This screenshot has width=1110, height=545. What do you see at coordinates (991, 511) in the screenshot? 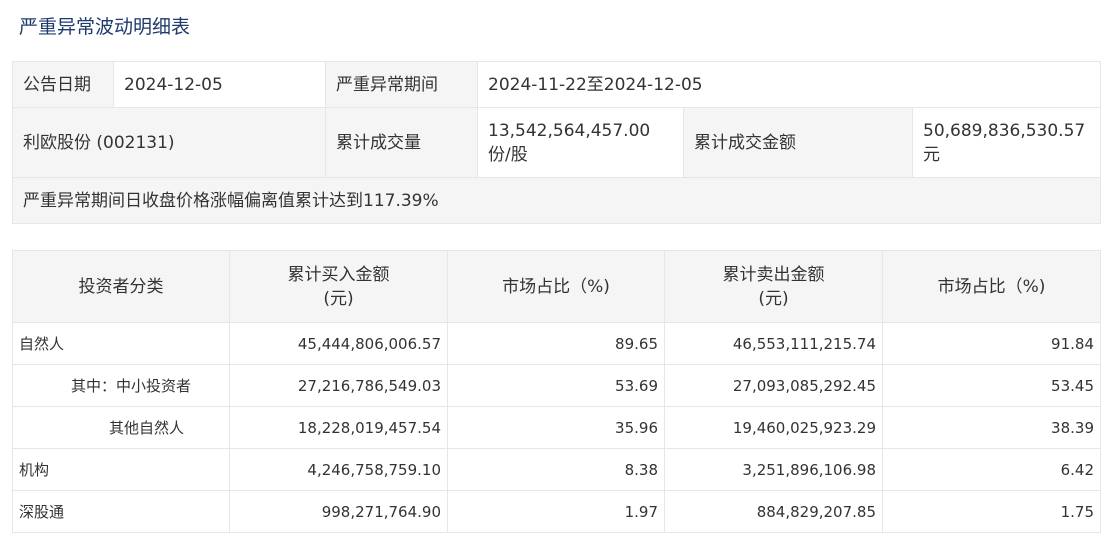
I see `sell-share-cell: 1.75` at bounding box center [991, 511].